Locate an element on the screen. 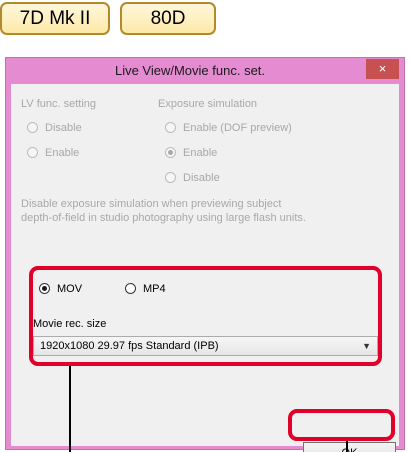 This screenshot has height=452, width=409. lv-func-disable-label: Disable is located at coordinates (63, 128).